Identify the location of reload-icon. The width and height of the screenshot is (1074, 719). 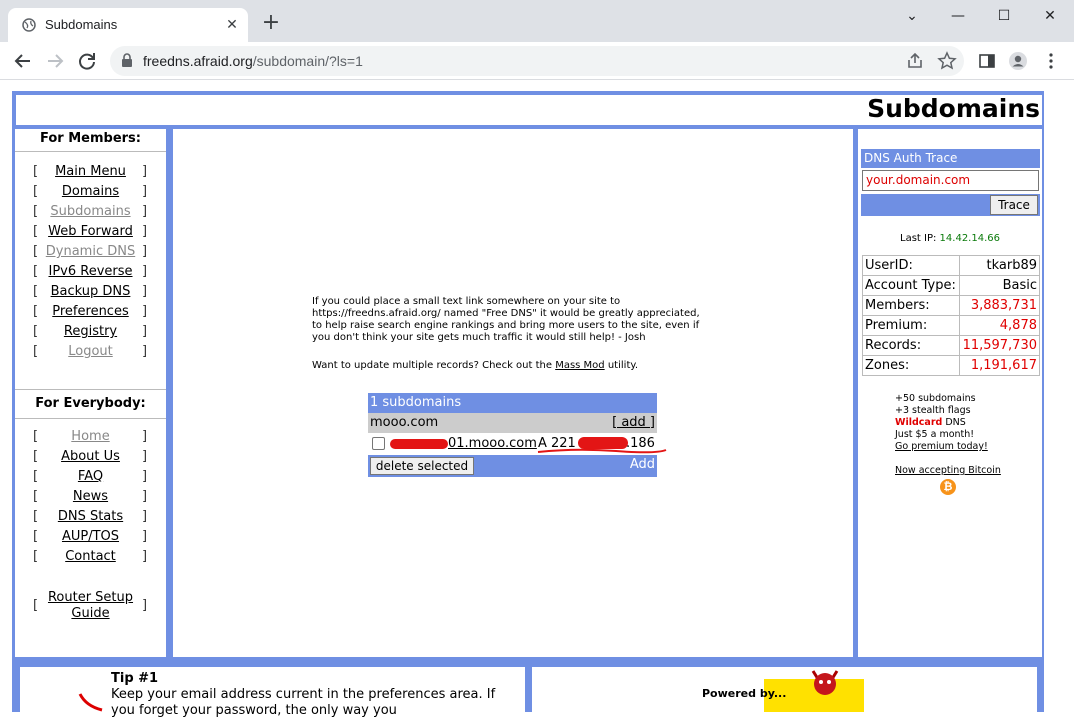
(87, 61).